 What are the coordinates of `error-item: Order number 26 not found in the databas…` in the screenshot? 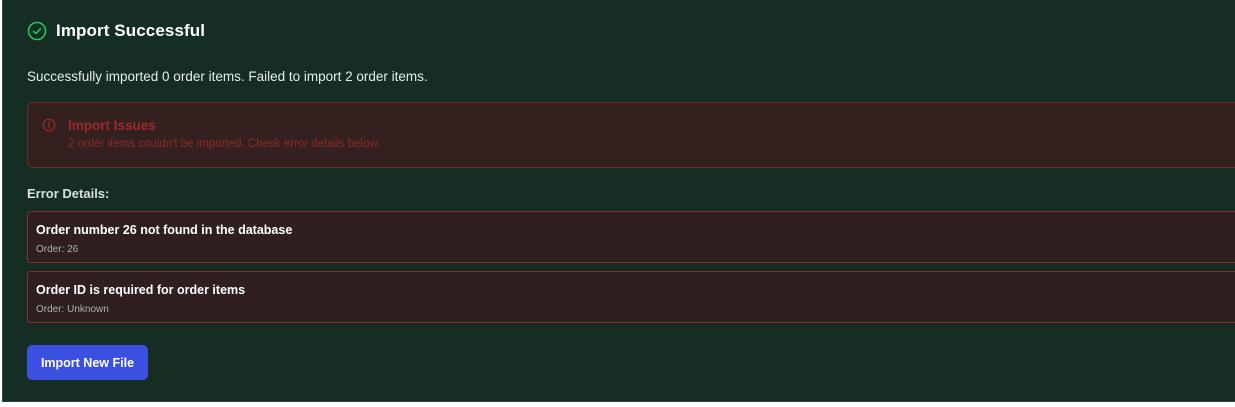 It's located at (631, 237).